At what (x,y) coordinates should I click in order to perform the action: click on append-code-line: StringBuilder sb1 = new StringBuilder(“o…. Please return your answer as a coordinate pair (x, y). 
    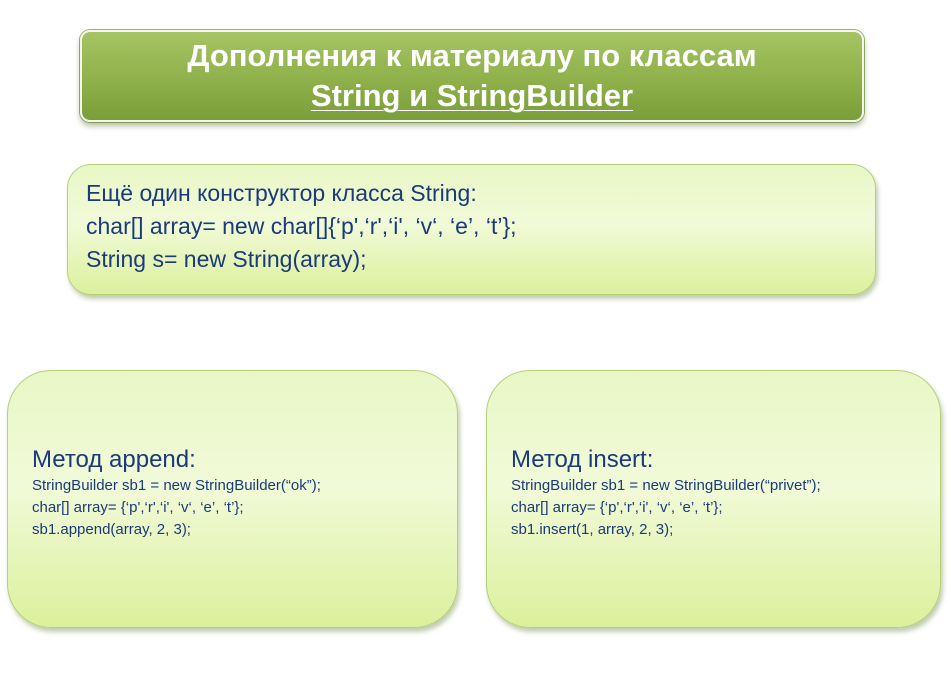
    Looking at the image, I should click on (176, 485).